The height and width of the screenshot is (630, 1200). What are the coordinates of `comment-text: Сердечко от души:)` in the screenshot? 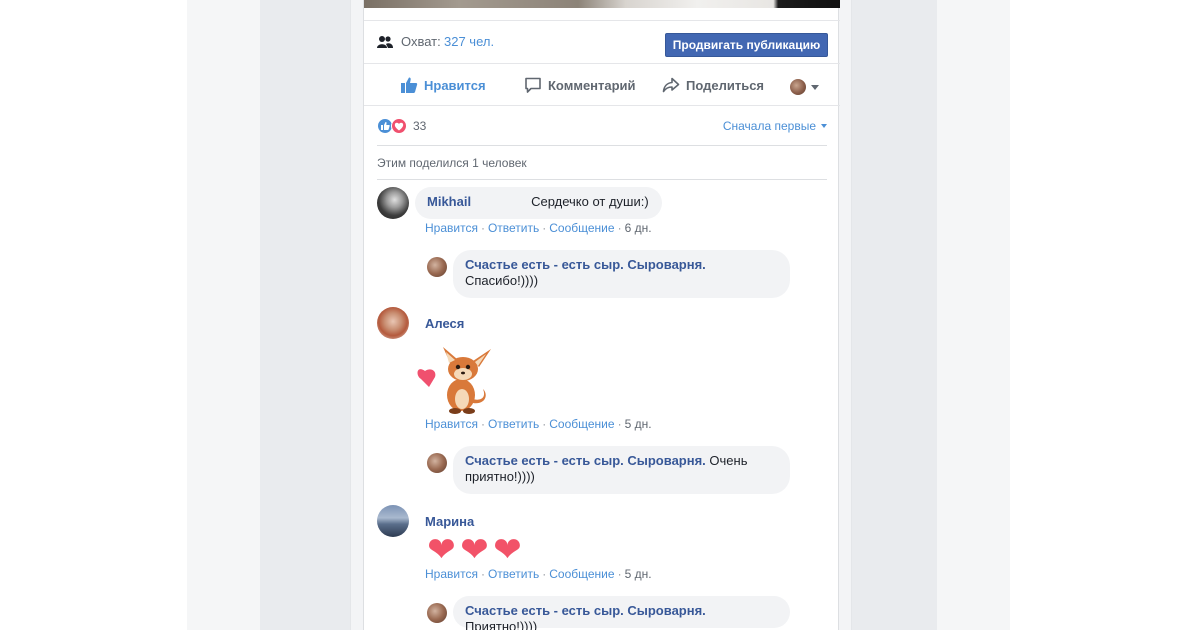 It's located at (590, 201).